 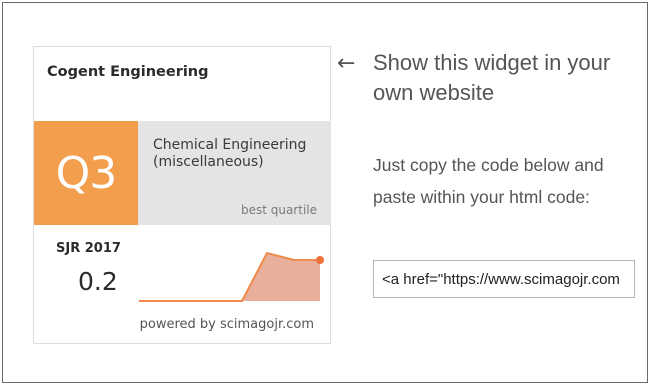 I want to click on sjr-value: 0.2, so click(x=98, y=281).